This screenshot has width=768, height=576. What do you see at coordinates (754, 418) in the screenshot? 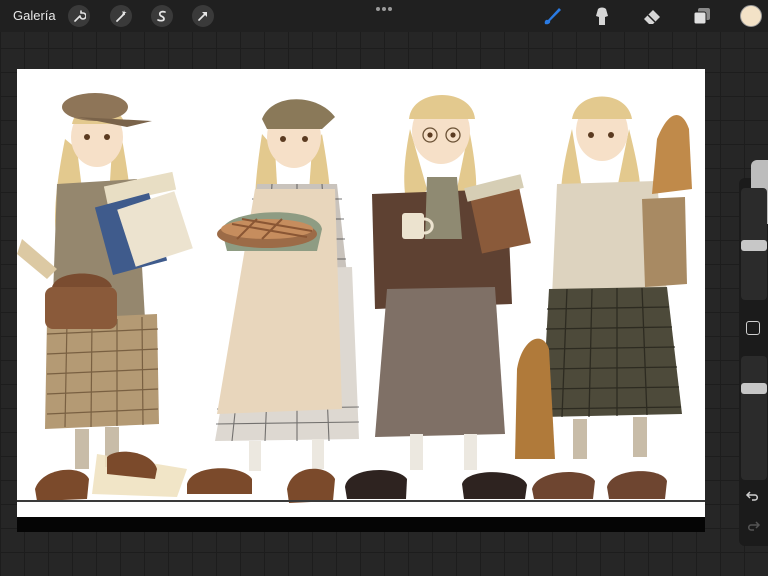
I see `opacity-slider` at bounding box center [754, 418].